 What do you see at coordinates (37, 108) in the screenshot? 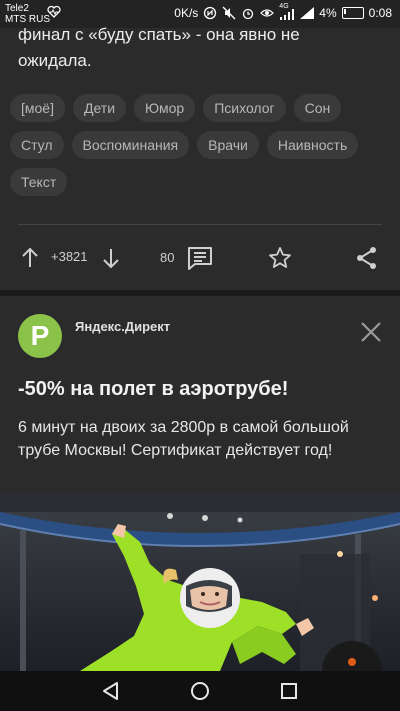
I see `tag-moyo: [моё]` at bounding box center [37, 108].